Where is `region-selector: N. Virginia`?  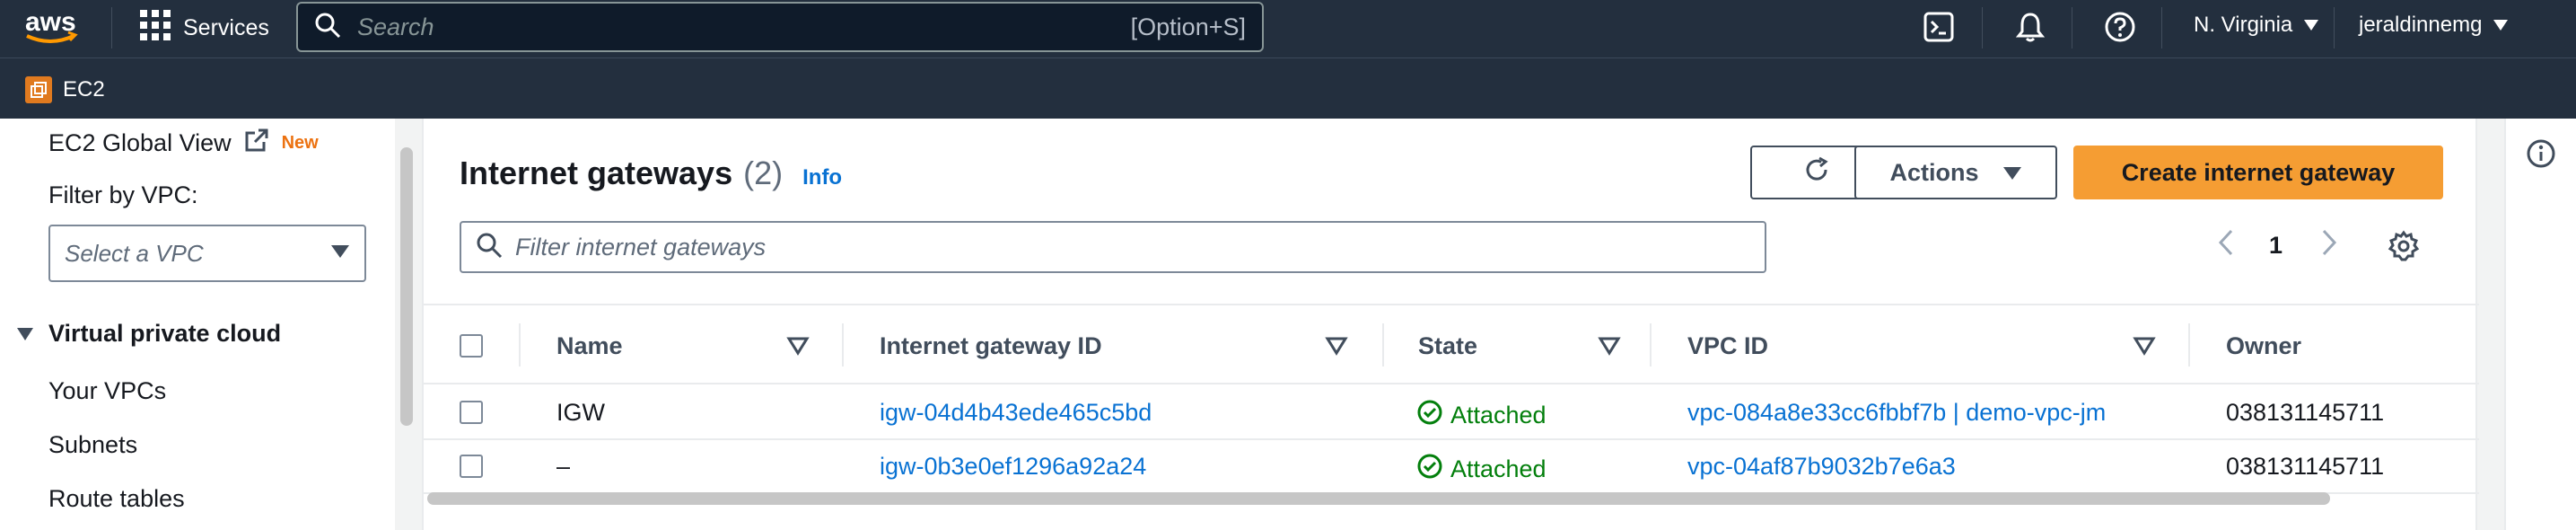
region-selector: N. Virginia is located at coordinates (2256, 26).